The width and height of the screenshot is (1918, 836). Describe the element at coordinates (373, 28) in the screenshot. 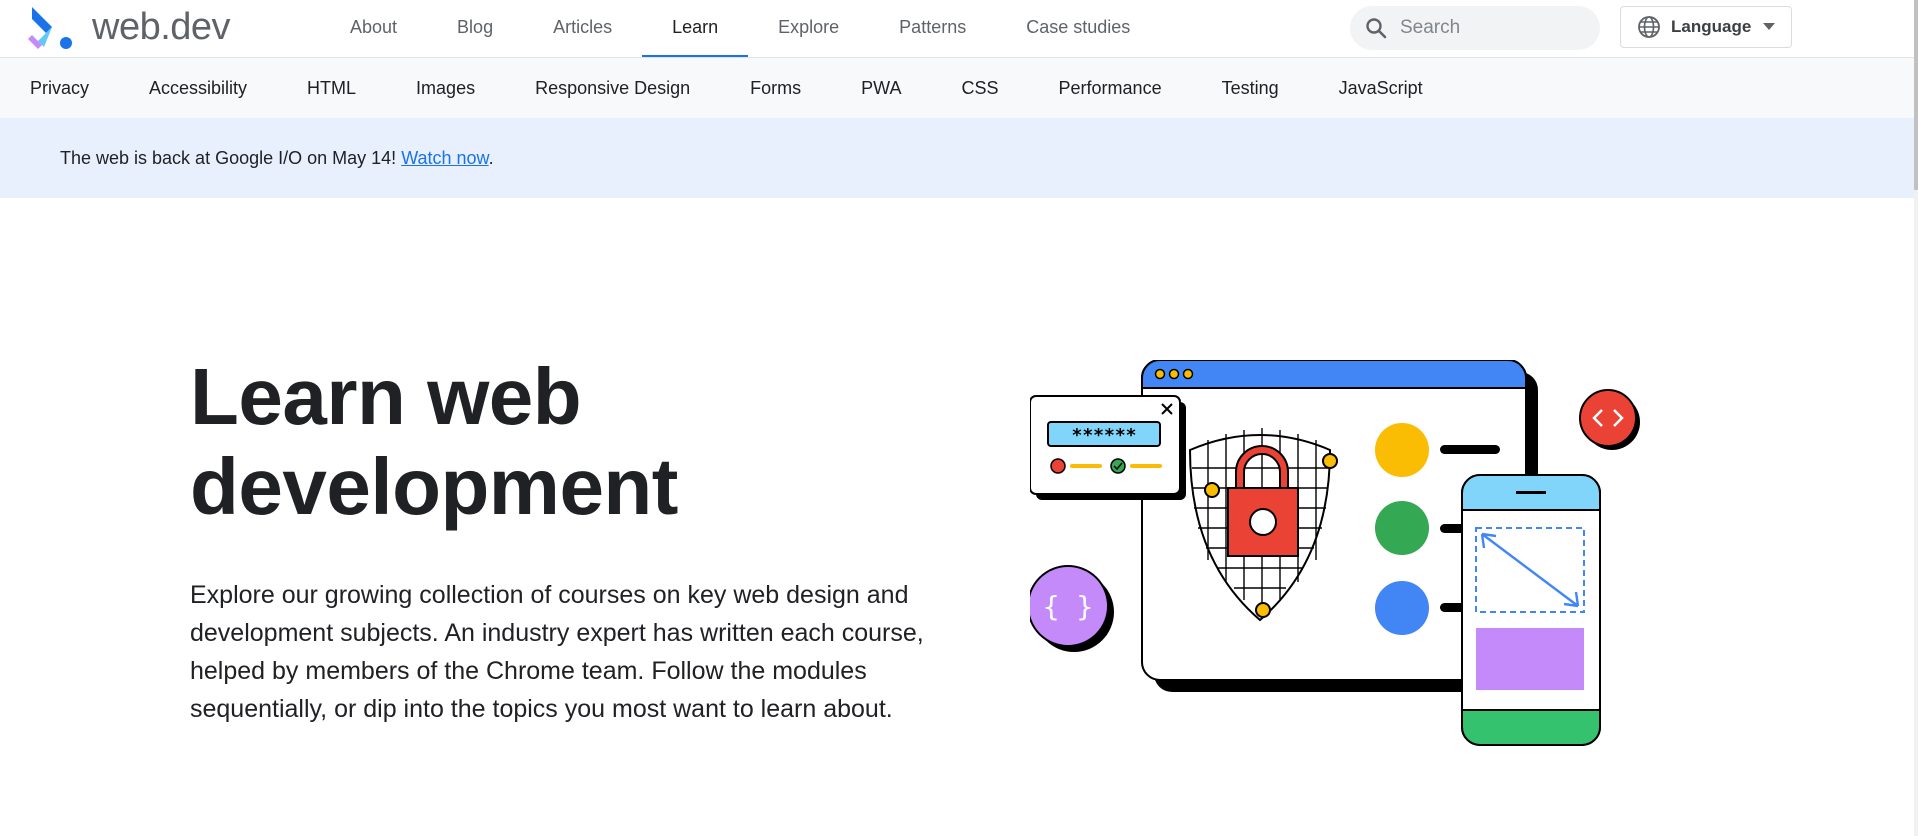

I see `tab-about: About` at that location.